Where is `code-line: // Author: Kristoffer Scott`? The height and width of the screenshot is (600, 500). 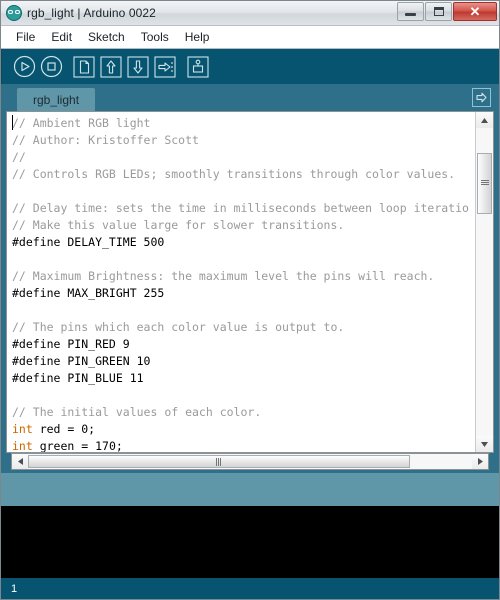
code-line: // Author: Kristoffer Scott is located at coordinates (243, 140).